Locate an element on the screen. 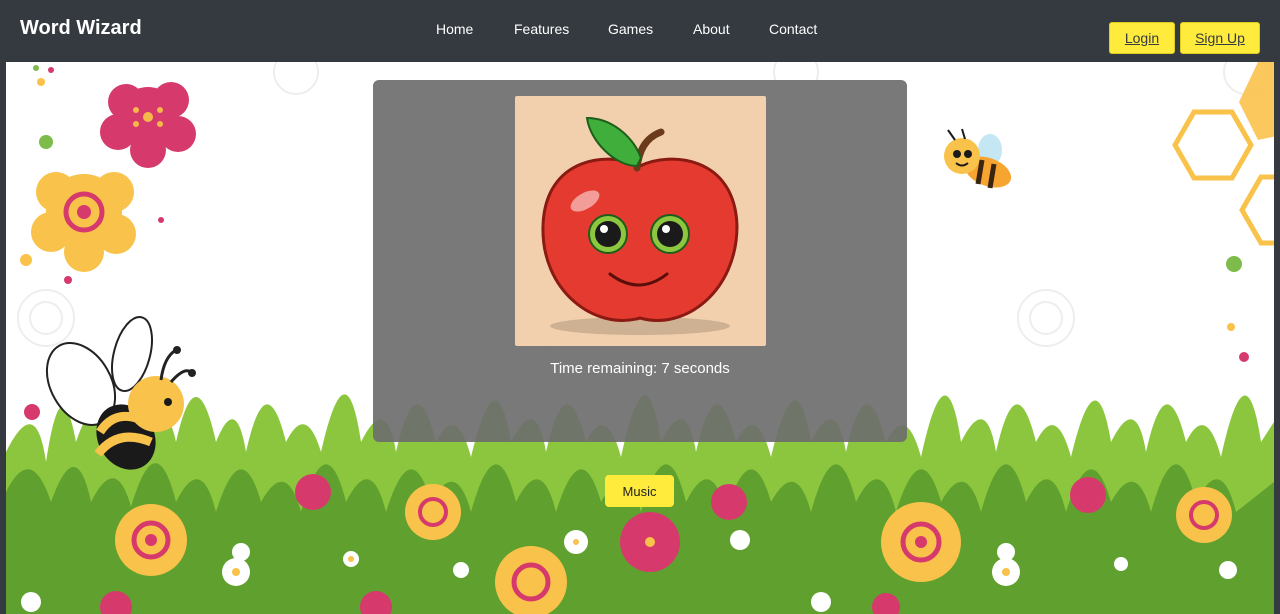 Image resolution: width=1280 pixels, height=614 pixels. pink-flower-top-left is located at coordinates (148, 125).